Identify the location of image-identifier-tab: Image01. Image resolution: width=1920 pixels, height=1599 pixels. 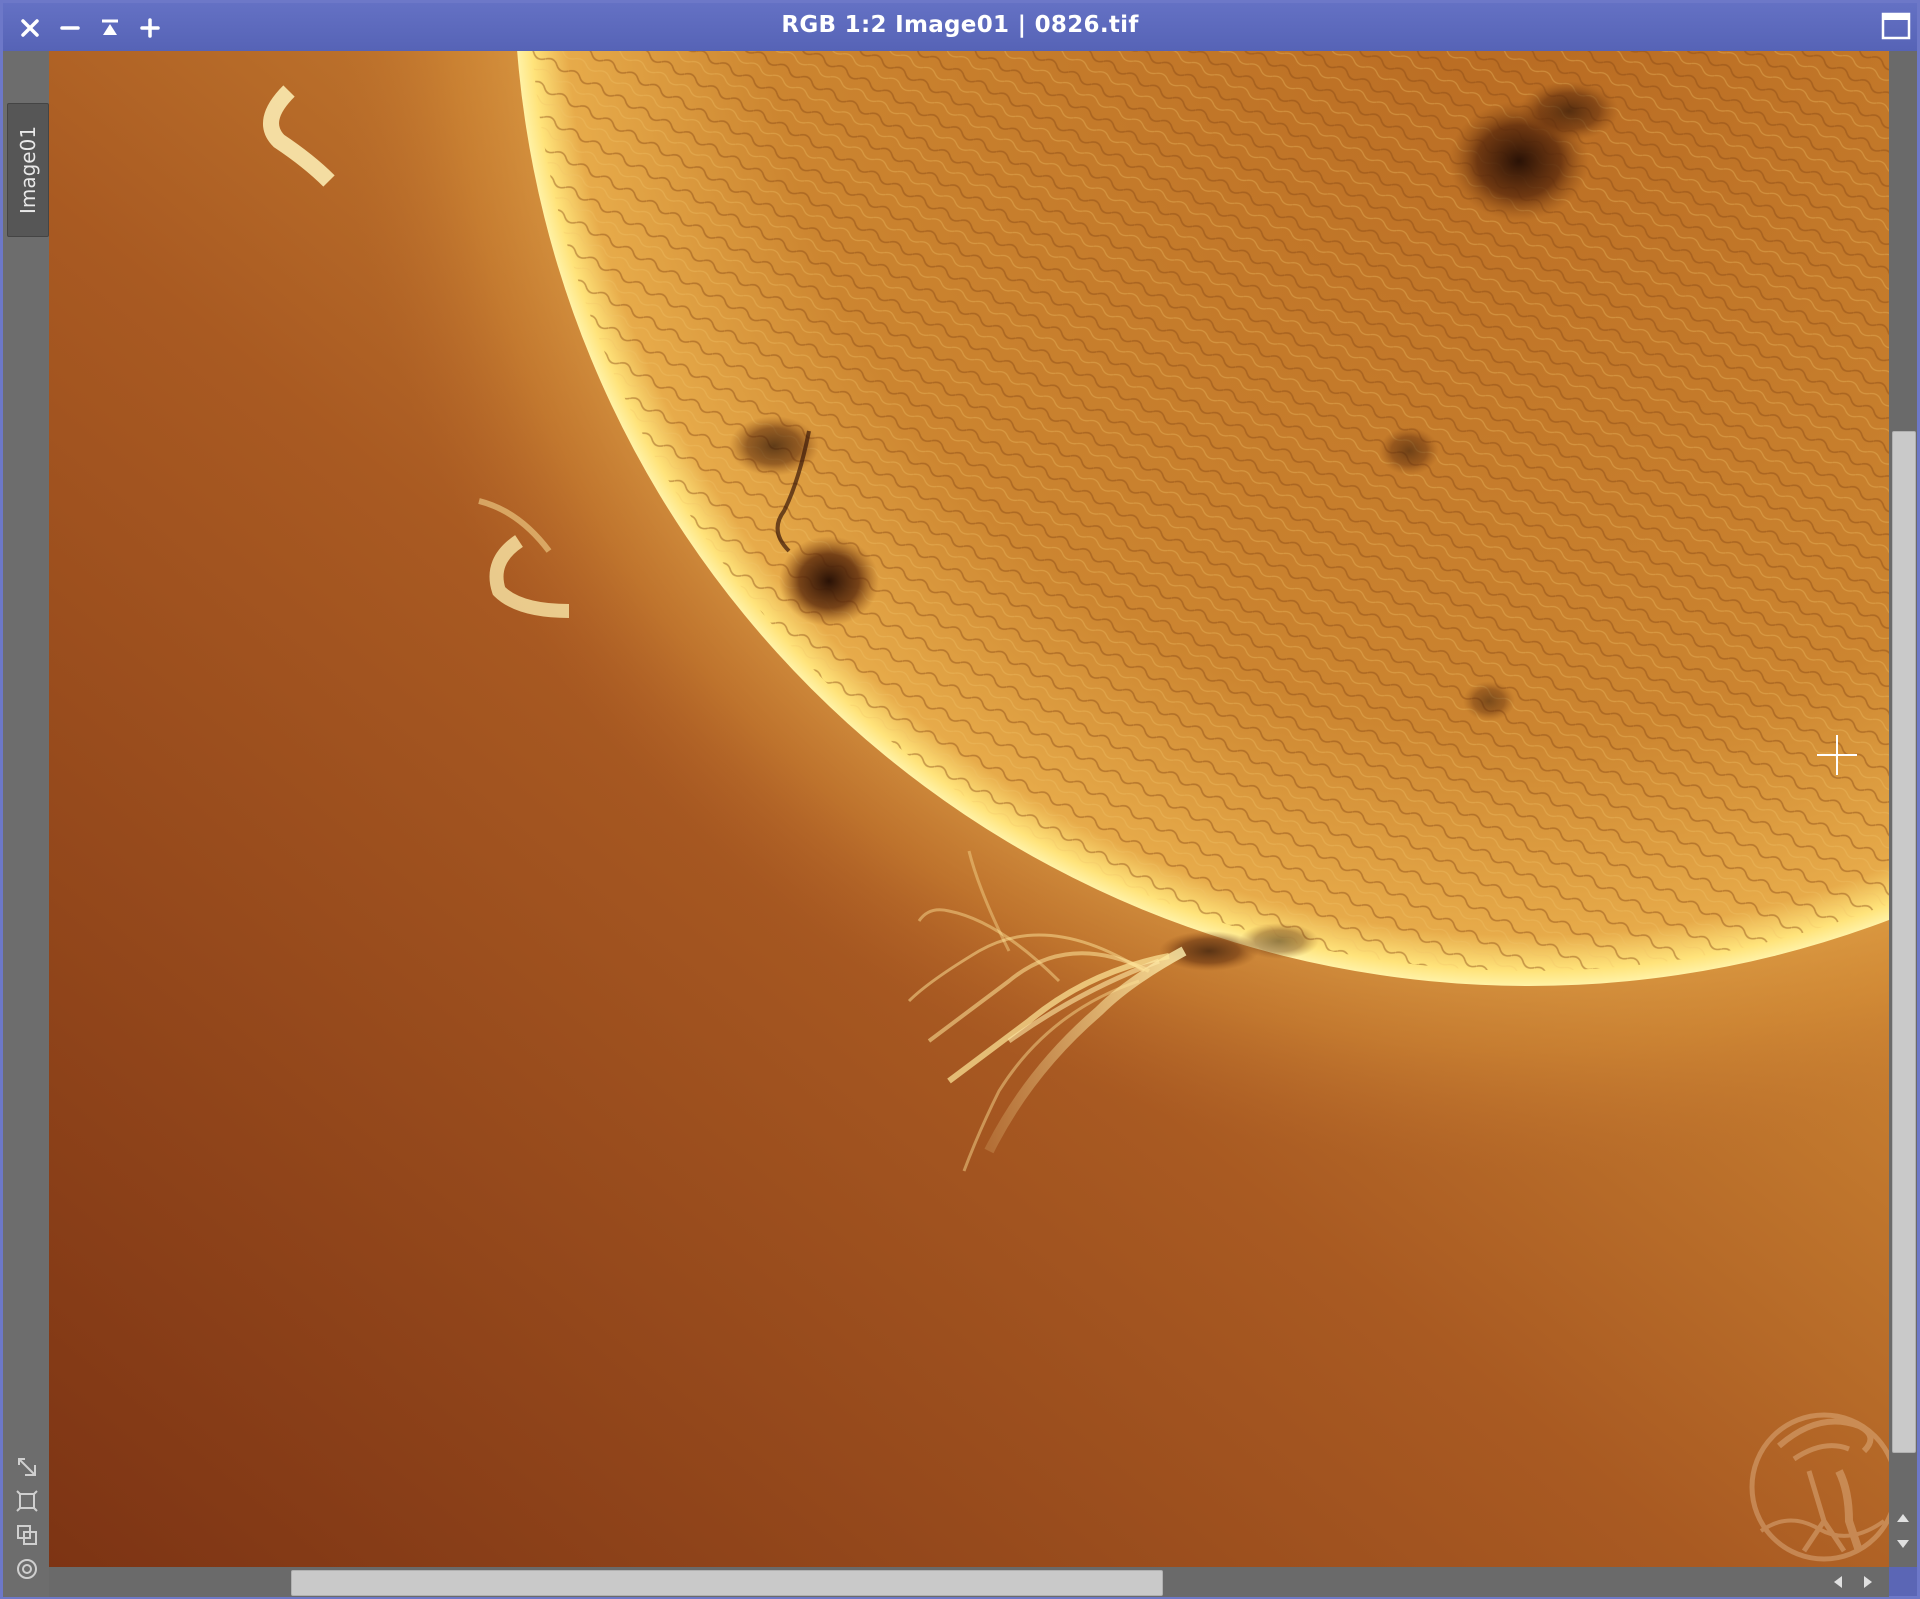
(28, 170).